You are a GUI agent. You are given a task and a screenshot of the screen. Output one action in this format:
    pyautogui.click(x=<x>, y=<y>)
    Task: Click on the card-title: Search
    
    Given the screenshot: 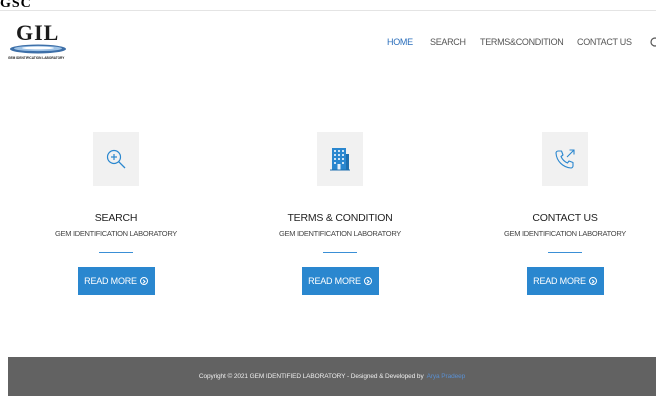 What is the action you would take?
    pyautogui.click(x=116, y=218)
    